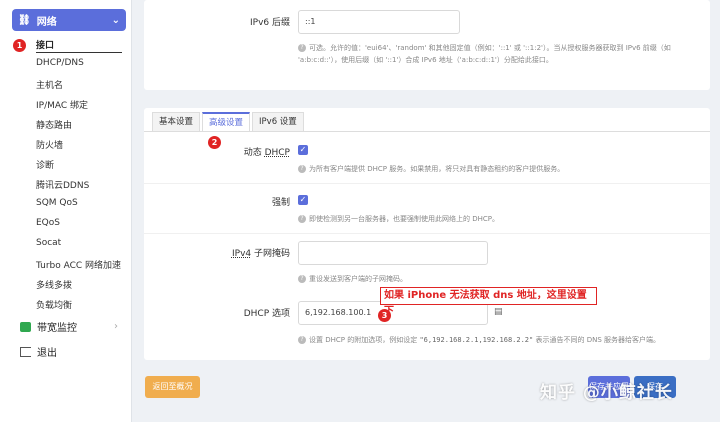 Image resolution: width=720 pixels, height=422 pixels. What do you see at coordinates (226, 122) in the screenshot?
I see `tab-advanced: 高级设置` at bounding box center [226, 122].